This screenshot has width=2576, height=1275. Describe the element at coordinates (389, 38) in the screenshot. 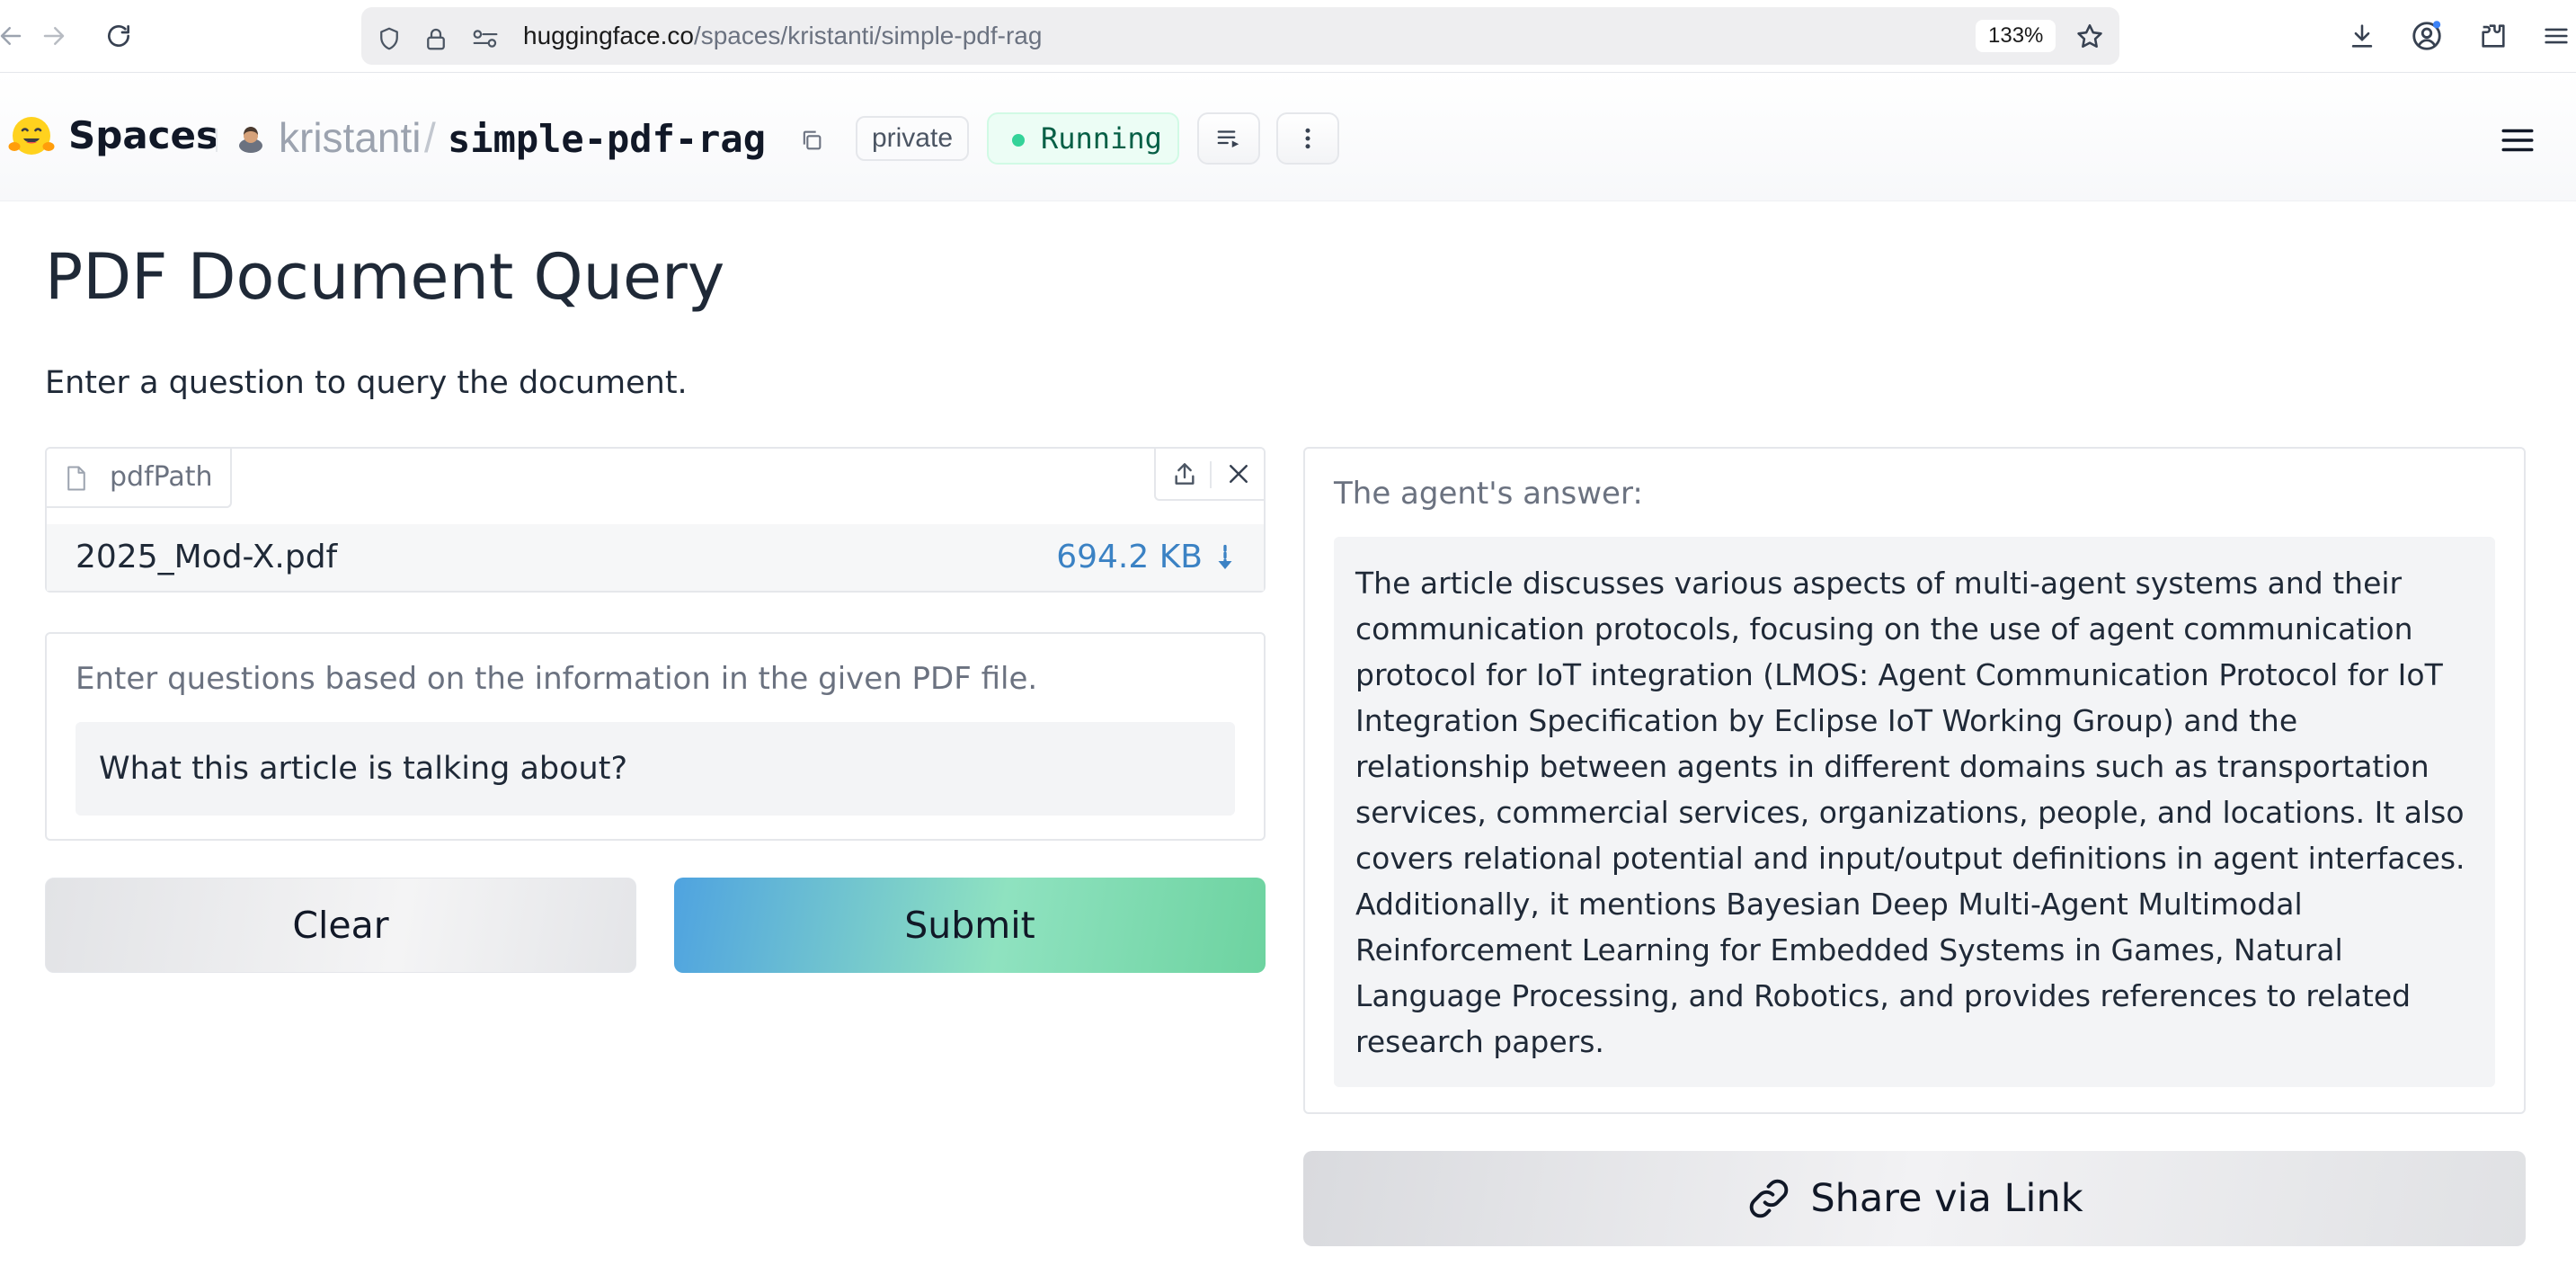

I see `shield-icon` at that location.